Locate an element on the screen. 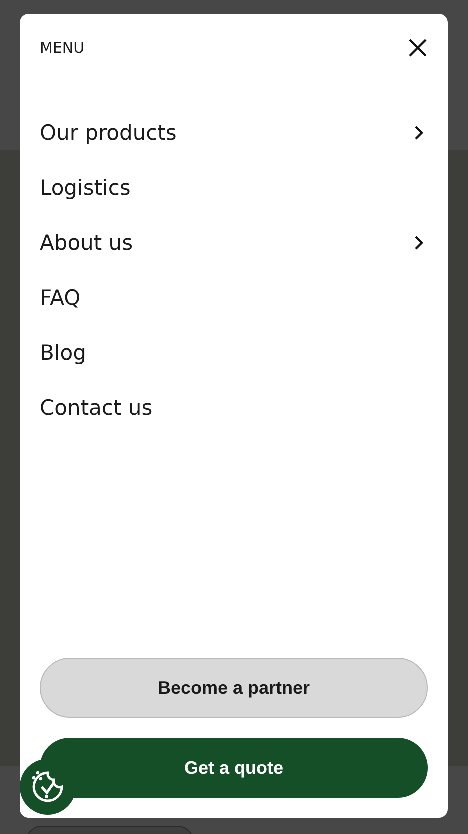  menu-item: Our products is located at coordinates (234, 132).